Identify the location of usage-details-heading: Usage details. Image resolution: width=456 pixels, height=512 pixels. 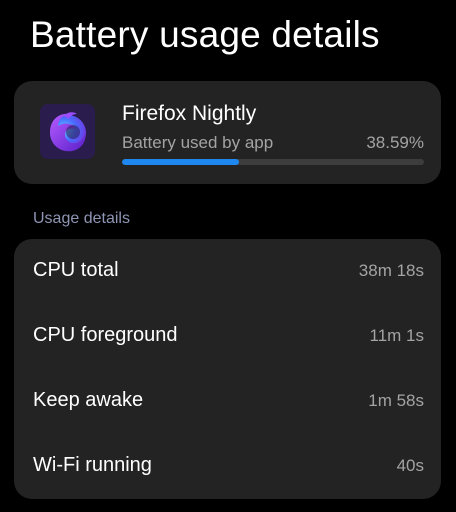
(81, 218).